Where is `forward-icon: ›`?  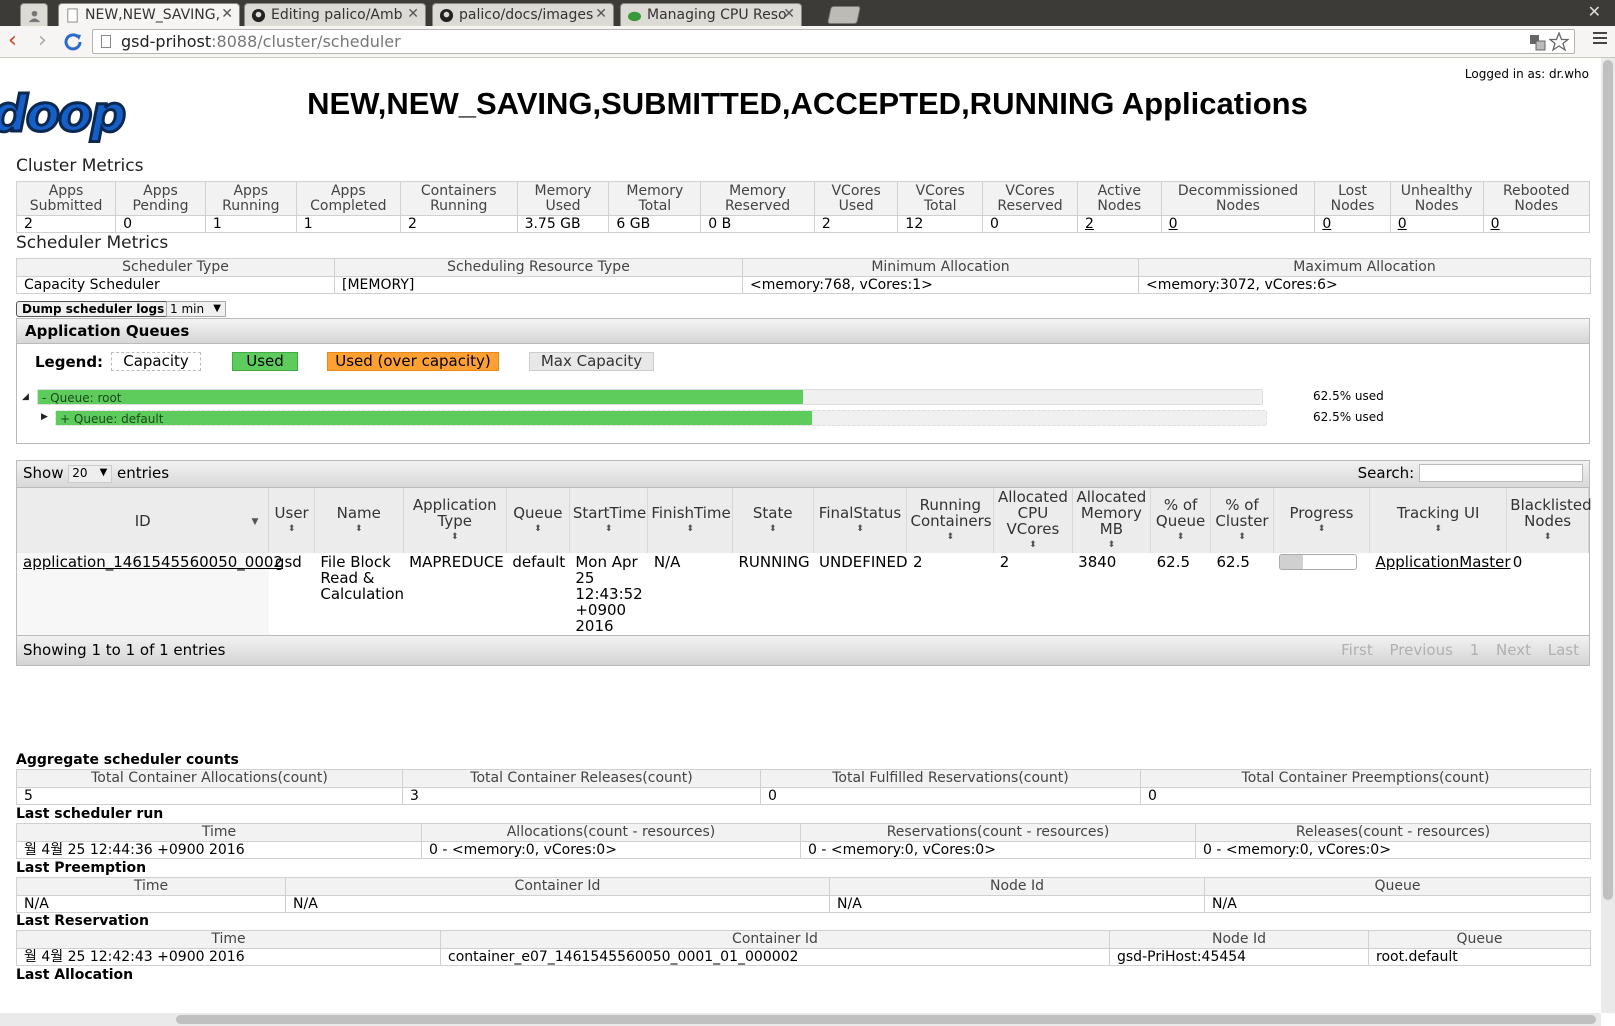
forward-icon: › is located at coordinates (42, 41).